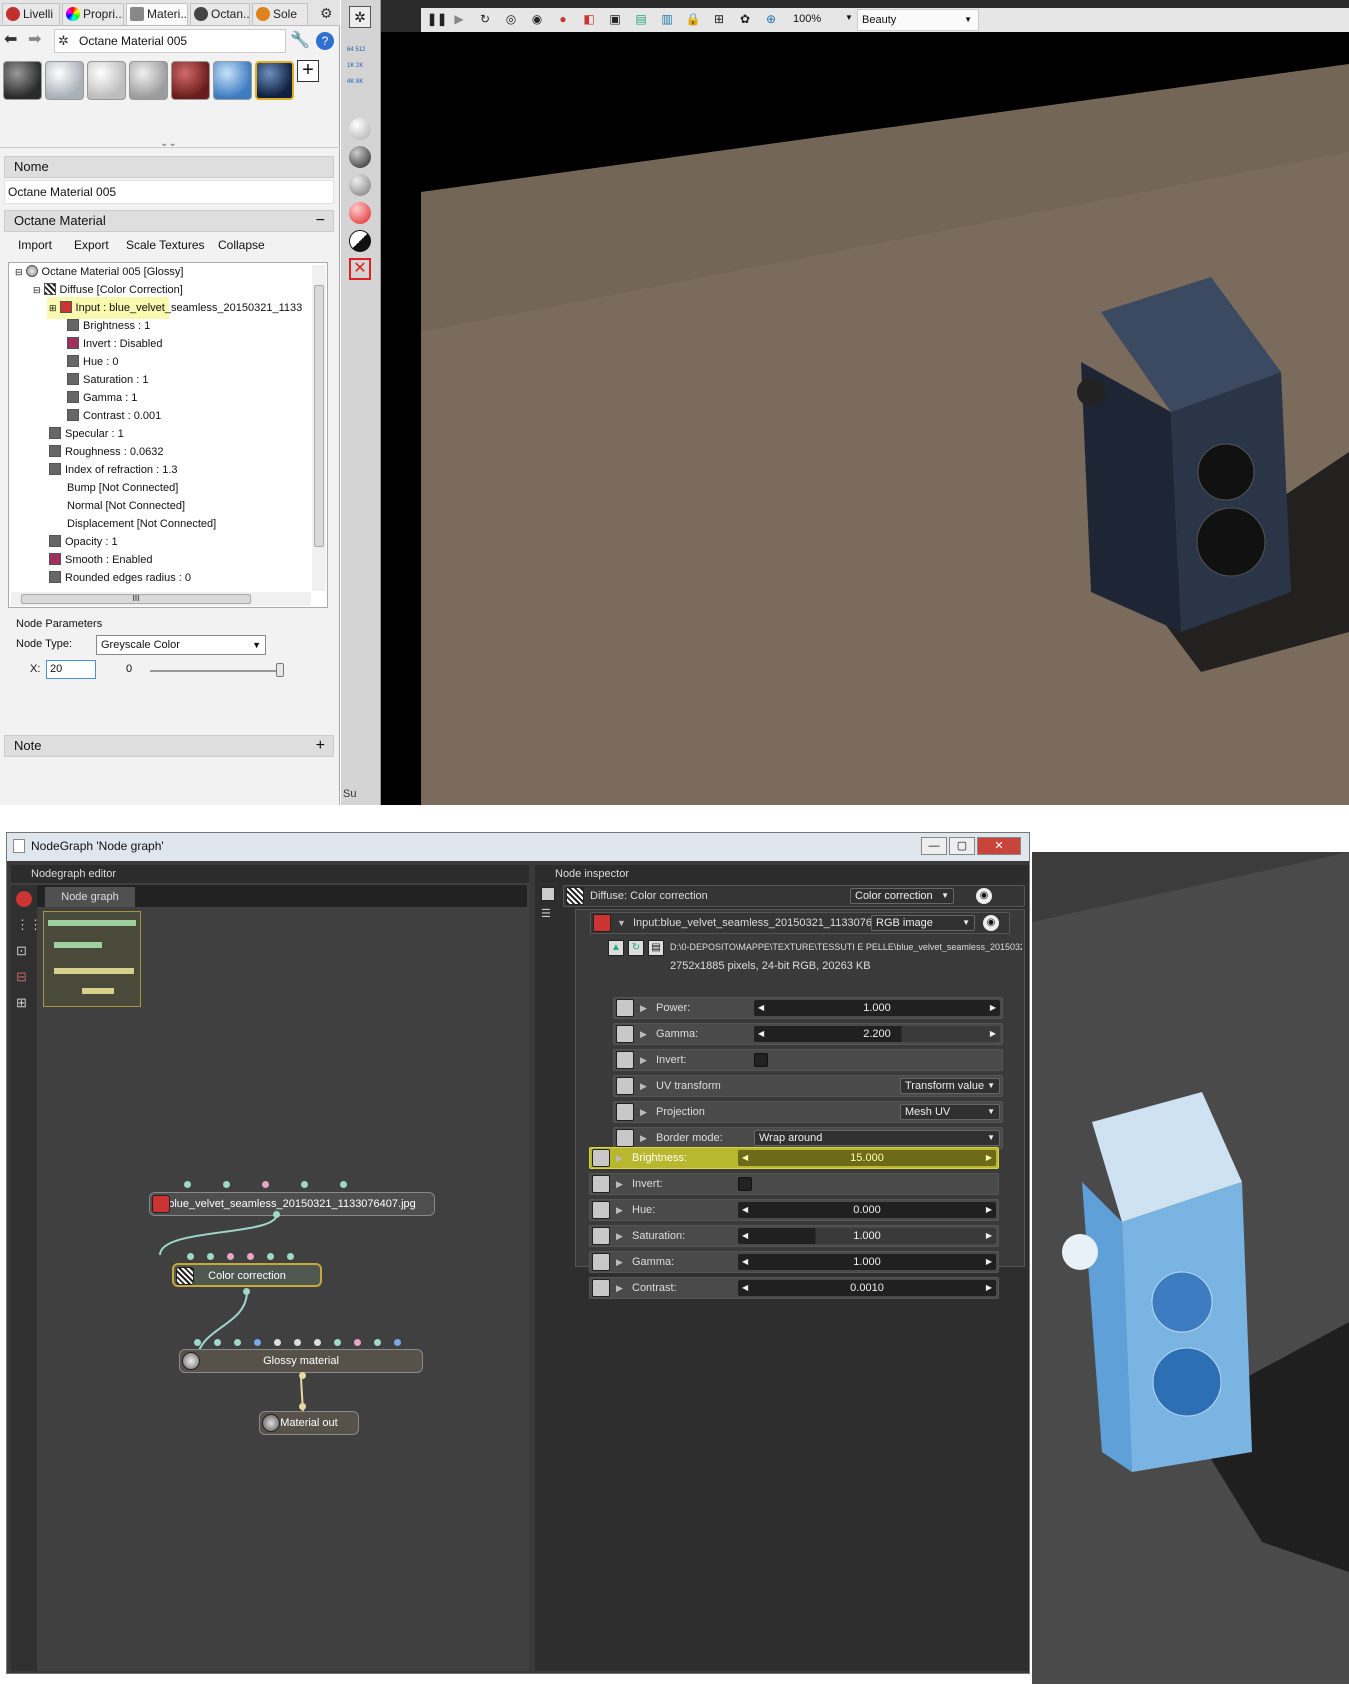 The height and width of the screenshot is (1687, 1349). I want to click on tree-item: Specular : 1, so click(86, 434).